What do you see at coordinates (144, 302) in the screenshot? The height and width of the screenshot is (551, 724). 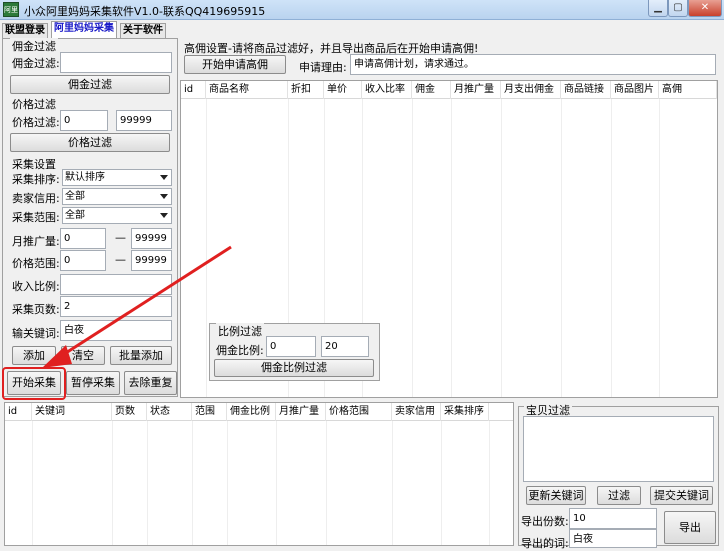 I see `arrow-shaft` at bounding box center [144, 302].